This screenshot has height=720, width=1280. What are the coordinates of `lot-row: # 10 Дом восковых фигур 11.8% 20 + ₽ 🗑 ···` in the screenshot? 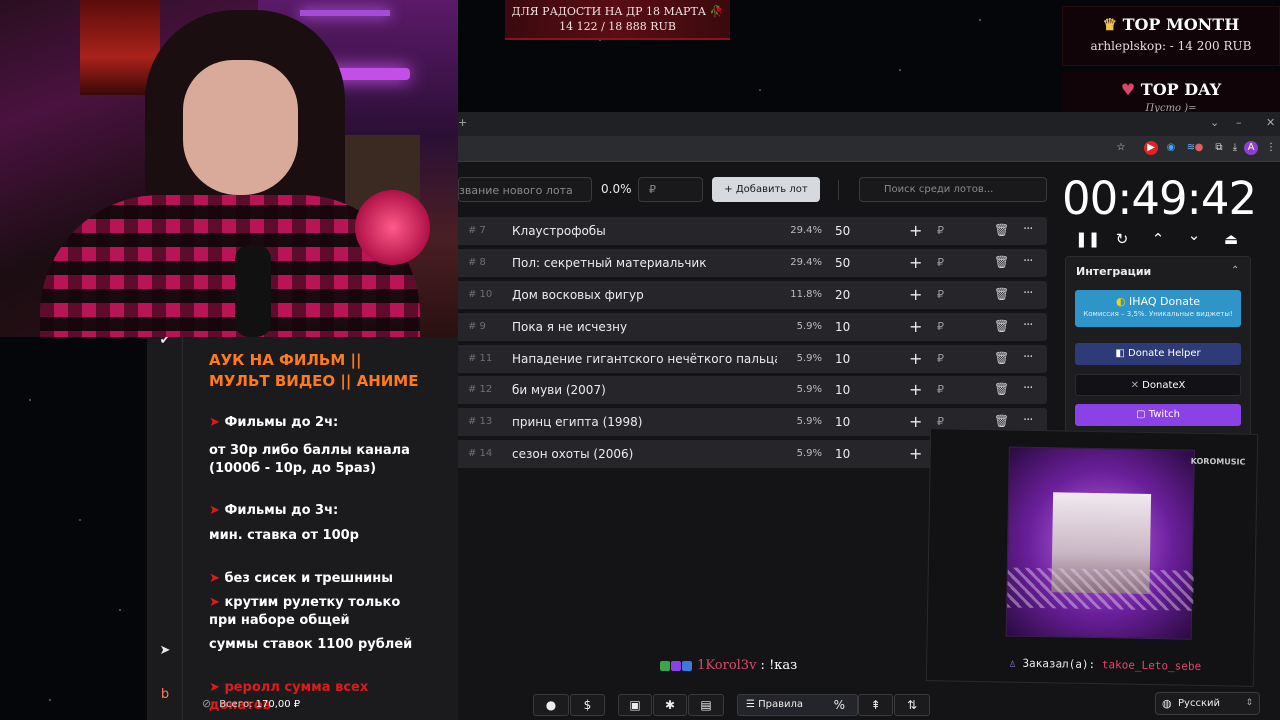 It's located at (740, 295).